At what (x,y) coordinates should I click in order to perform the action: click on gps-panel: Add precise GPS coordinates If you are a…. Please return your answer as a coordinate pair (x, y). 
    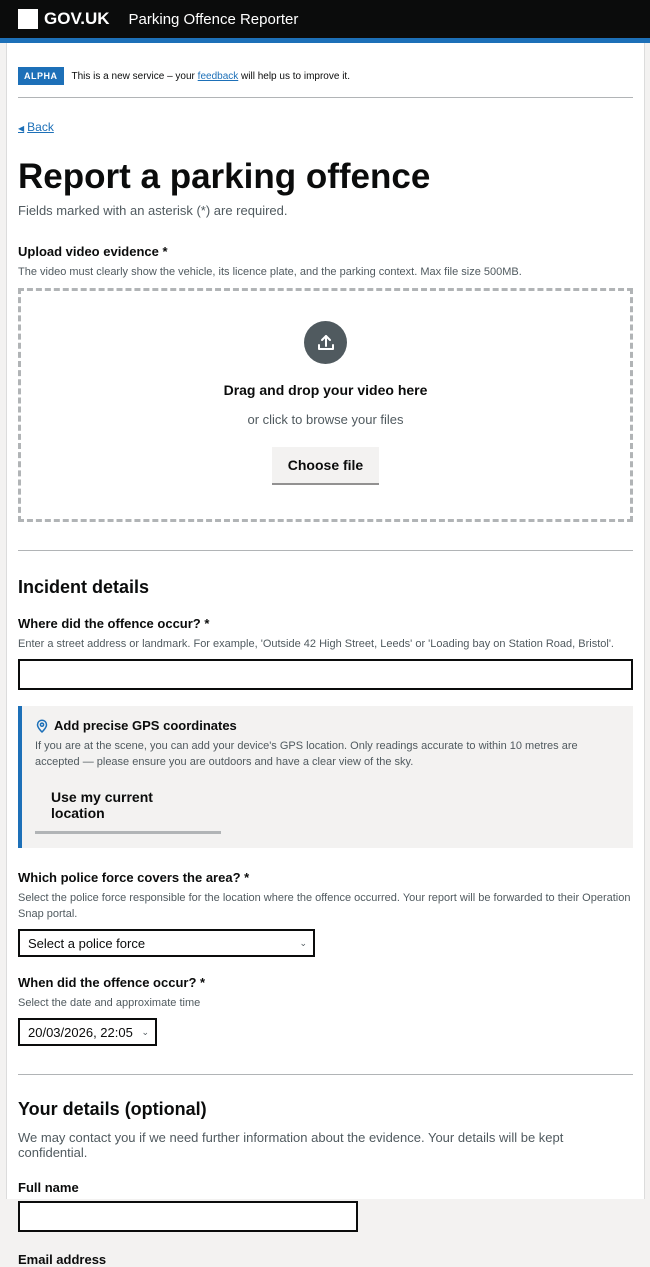
    Looking at the image, I should click on (325, 777).